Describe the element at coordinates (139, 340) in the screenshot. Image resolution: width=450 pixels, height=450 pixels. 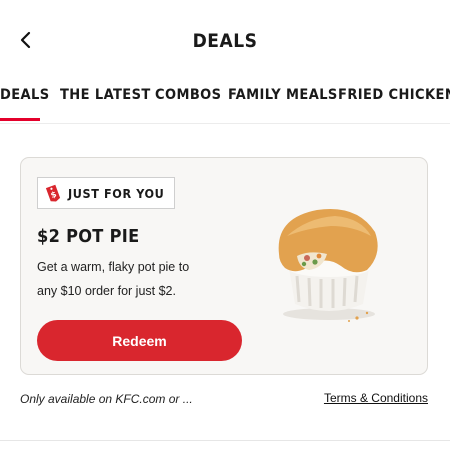
I see `redeem-button: Redeem` at that location.